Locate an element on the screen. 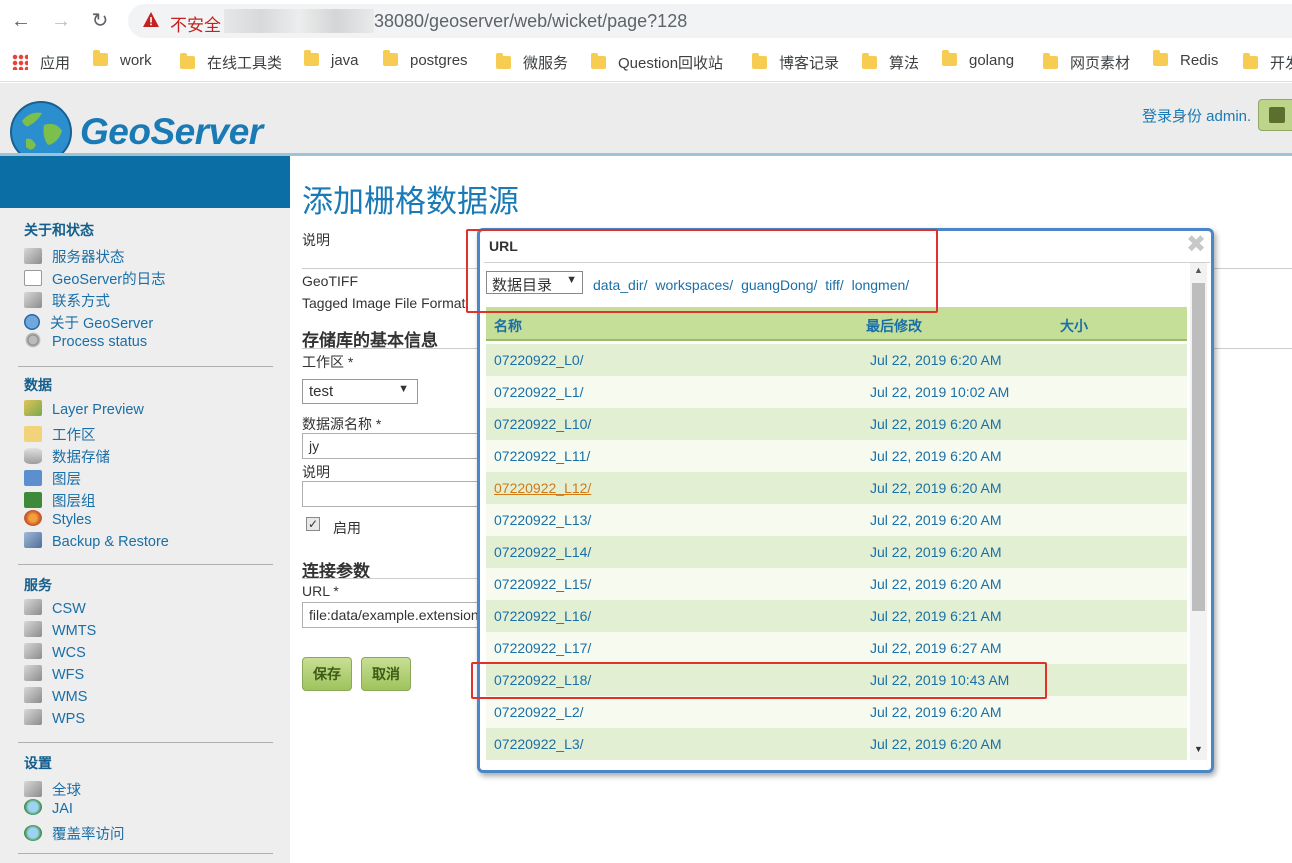 The width and height of the screenshot is (1292, 863). file-name-link: 07220922_L2/ is located at coordinates (539, 712).